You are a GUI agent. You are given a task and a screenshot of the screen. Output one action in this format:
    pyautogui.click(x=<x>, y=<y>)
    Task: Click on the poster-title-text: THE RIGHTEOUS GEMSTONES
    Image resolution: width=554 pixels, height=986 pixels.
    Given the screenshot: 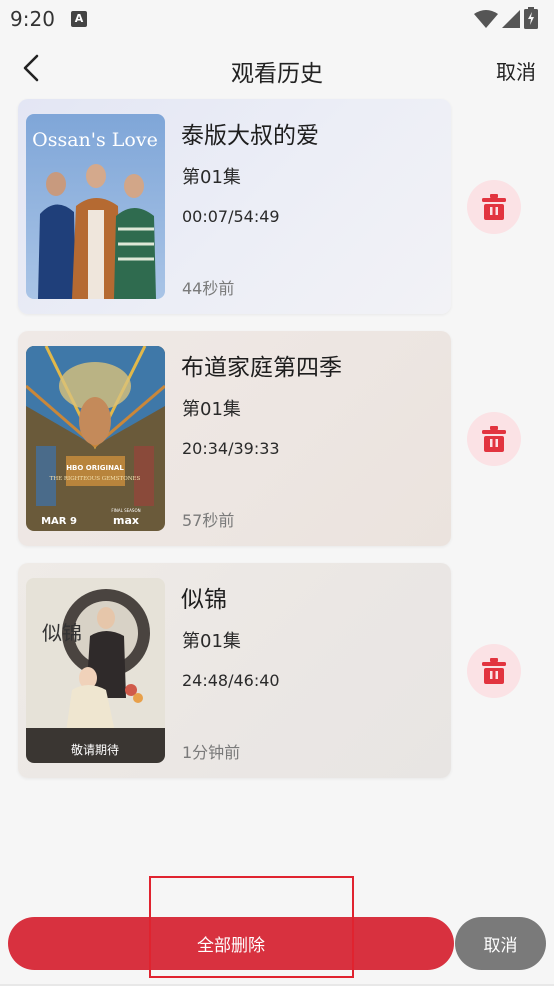 What is the action you would take?
    pyautogui.click(x=95, y=479)
    